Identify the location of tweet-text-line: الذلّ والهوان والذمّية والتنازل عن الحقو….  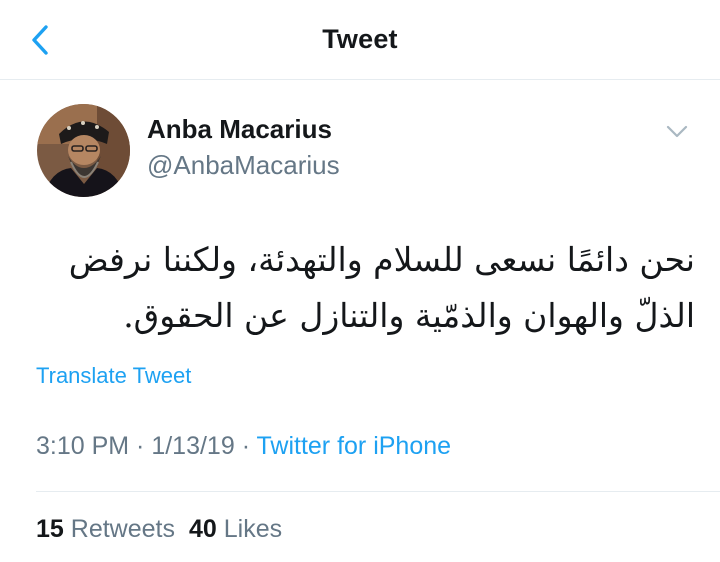
(409, 315).